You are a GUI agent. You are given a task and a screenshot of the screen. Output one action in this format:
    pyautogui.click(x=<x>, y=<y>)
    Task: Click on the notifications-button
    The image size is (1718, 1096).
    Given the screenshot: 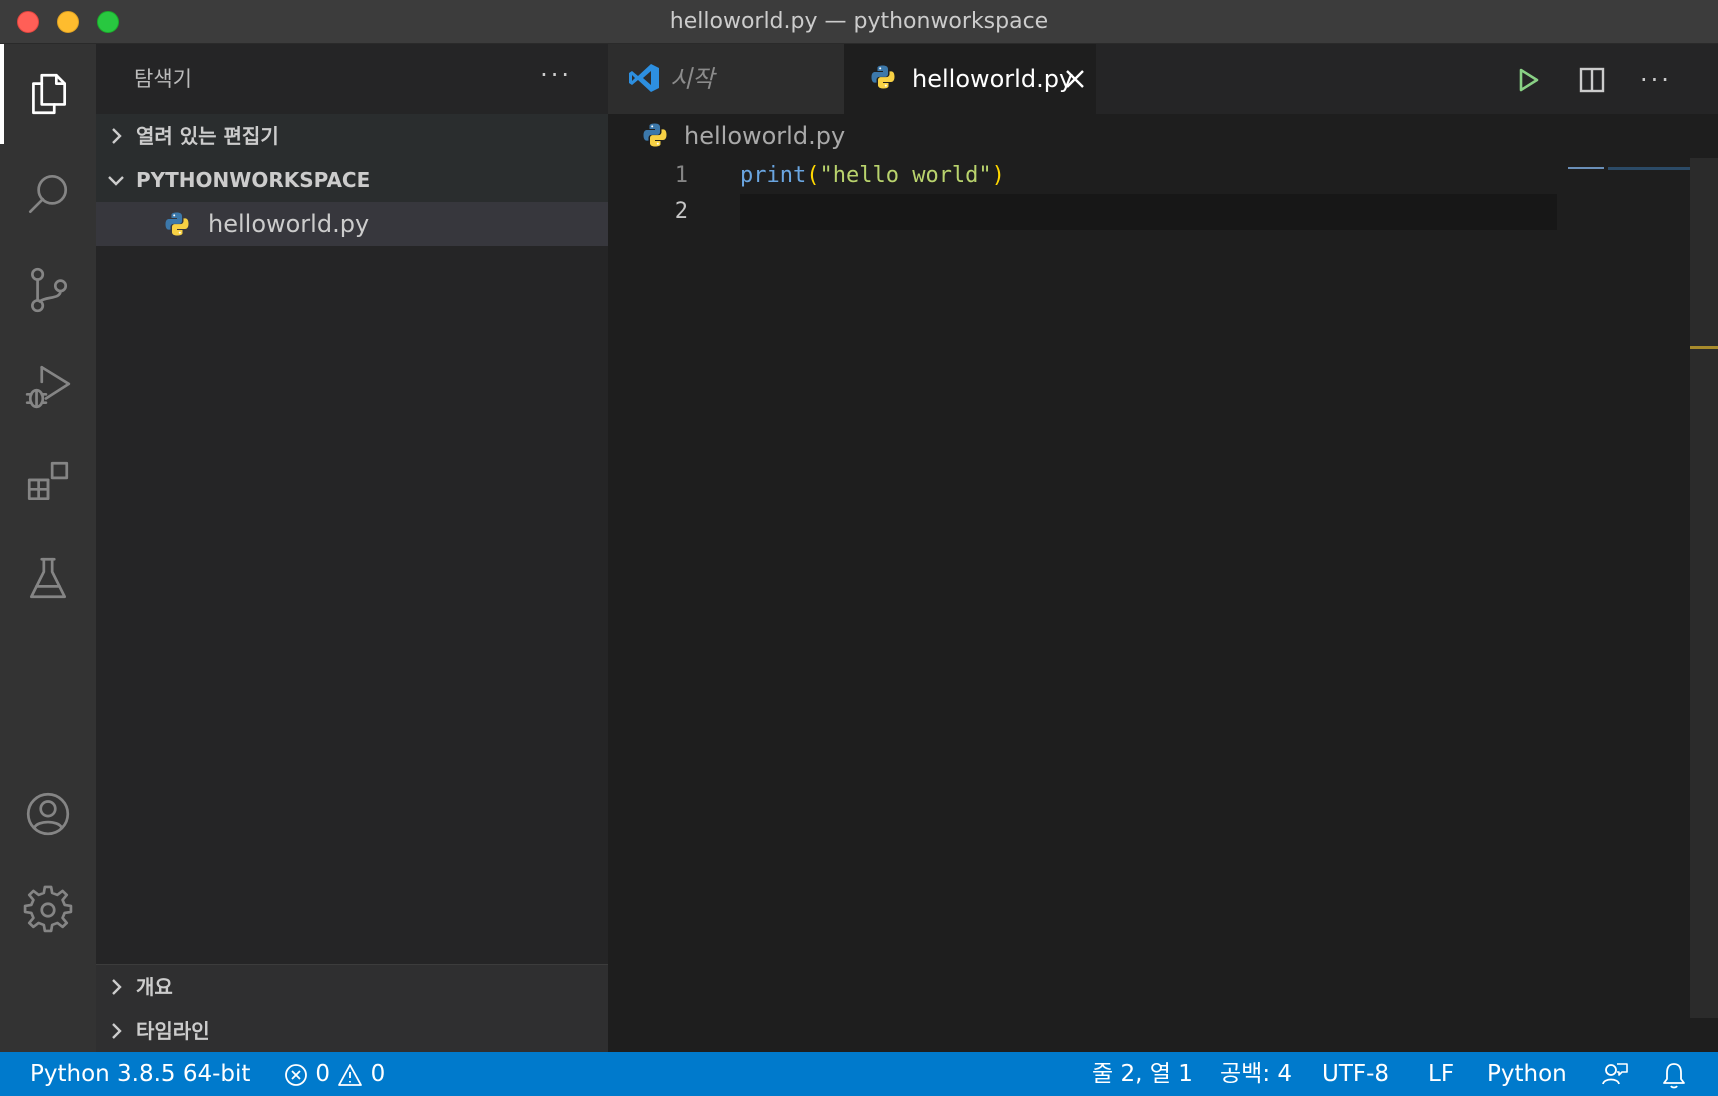 What is the action you would take?
    pyautogui.click(x=1674, y=1074)
    